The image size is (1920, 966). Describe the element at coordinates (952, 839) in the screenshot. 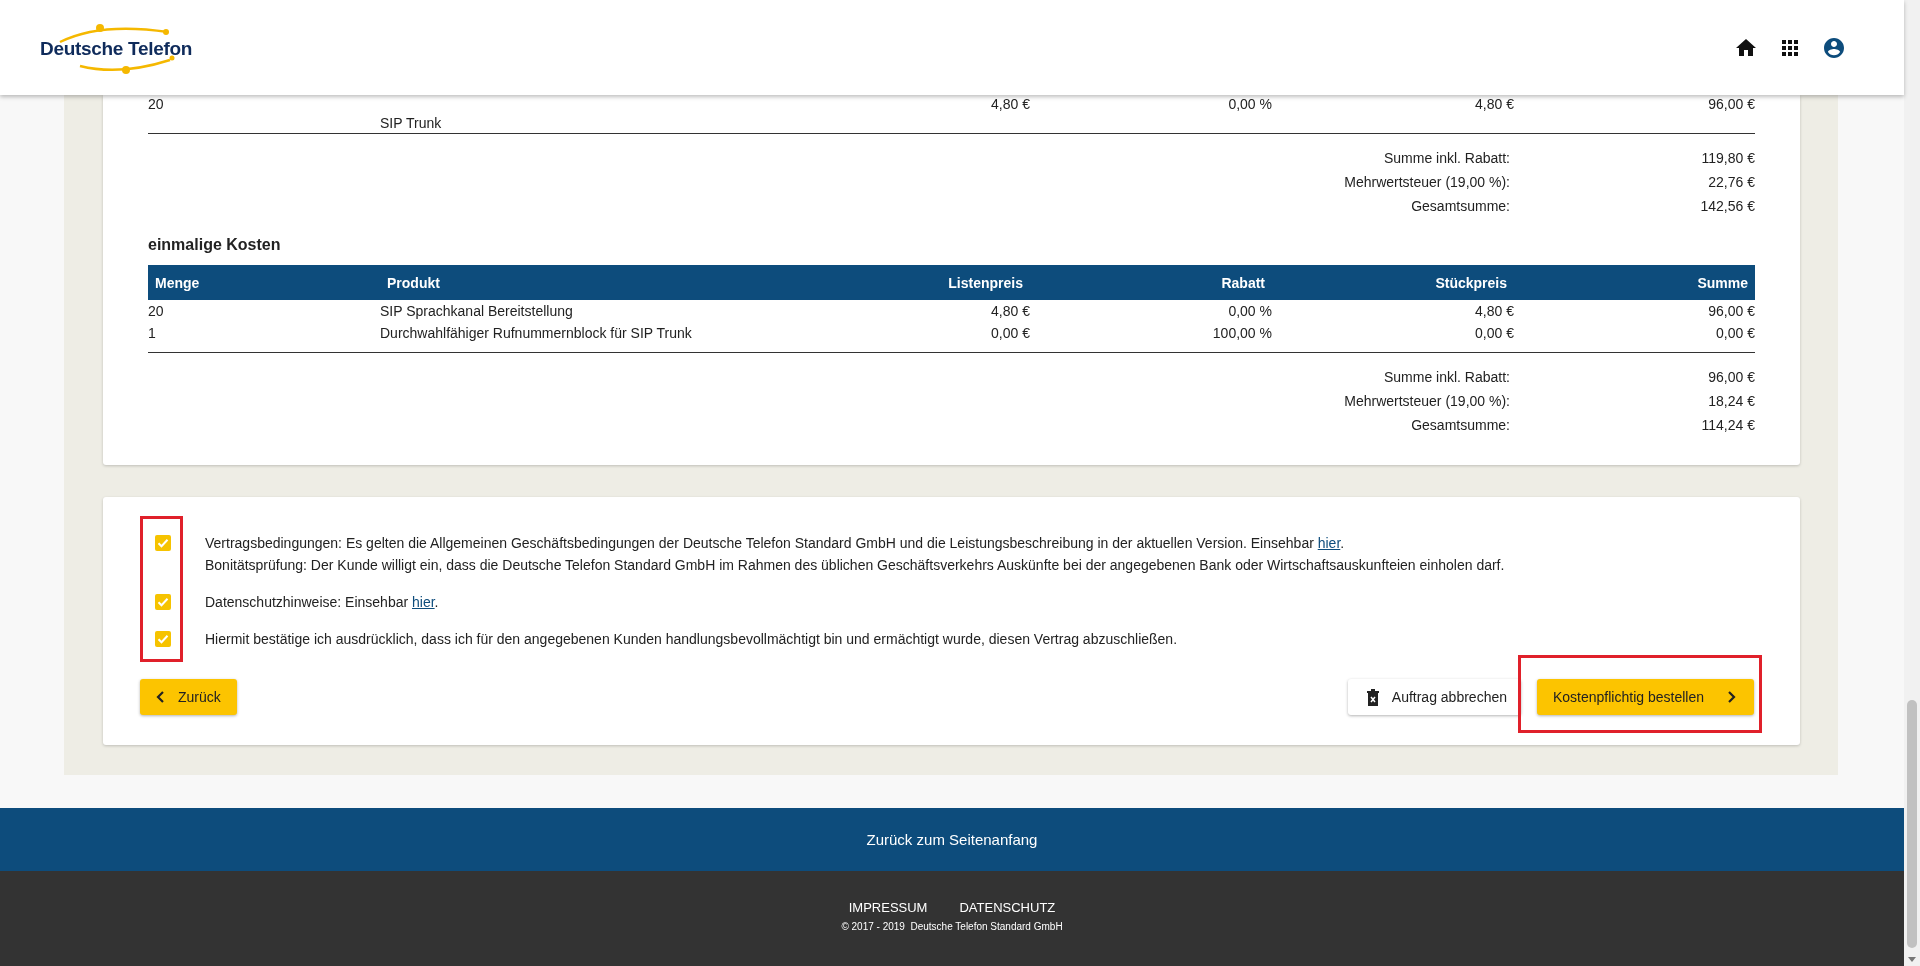

I see `back-to-top-link: Zurück zum Seitenanfang` at that location.